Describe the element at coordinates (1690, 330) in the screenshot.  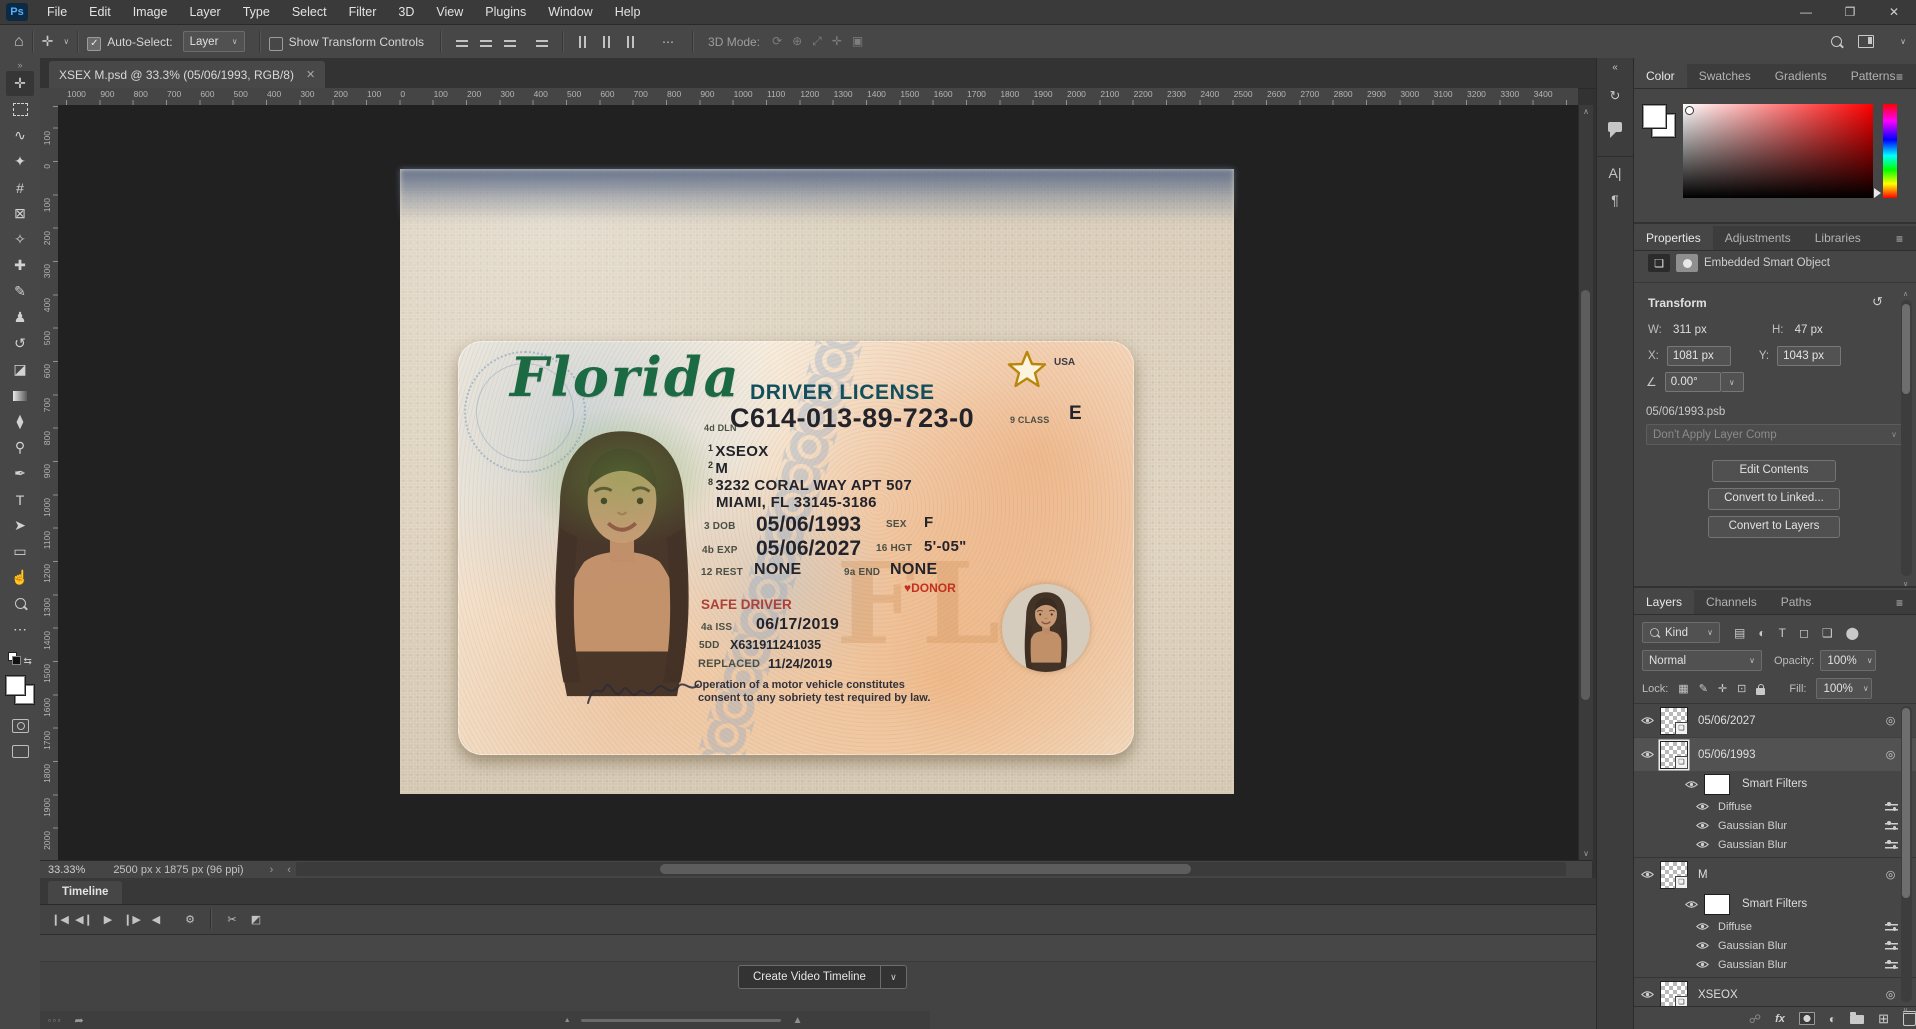
I see `w-value: 311 px` at that location.